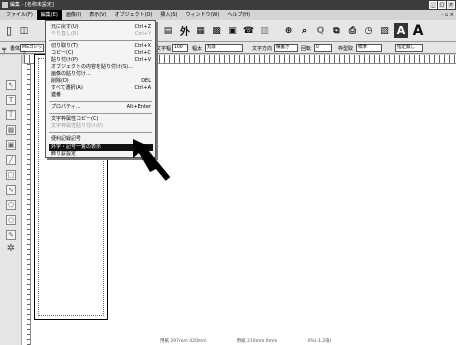  What do you see at coordinates (101, 53) in the screenshot?
I see `menu-item-copy: コピー(C) Ctrl+C` at bounding box center [101, 53].